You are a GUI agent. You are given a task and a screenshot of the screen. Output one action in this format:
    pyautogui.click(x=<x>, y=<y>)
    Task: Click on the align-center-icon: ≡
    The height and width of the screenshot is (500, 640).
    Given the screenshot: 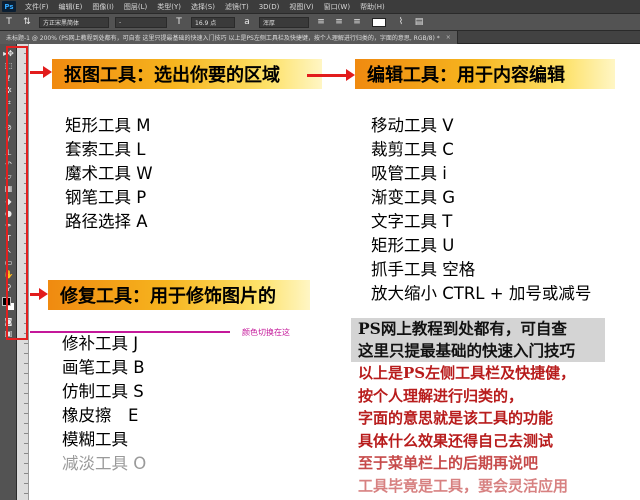 What is the action you would take?
    pyautogui.click(x=339, y=22)
    